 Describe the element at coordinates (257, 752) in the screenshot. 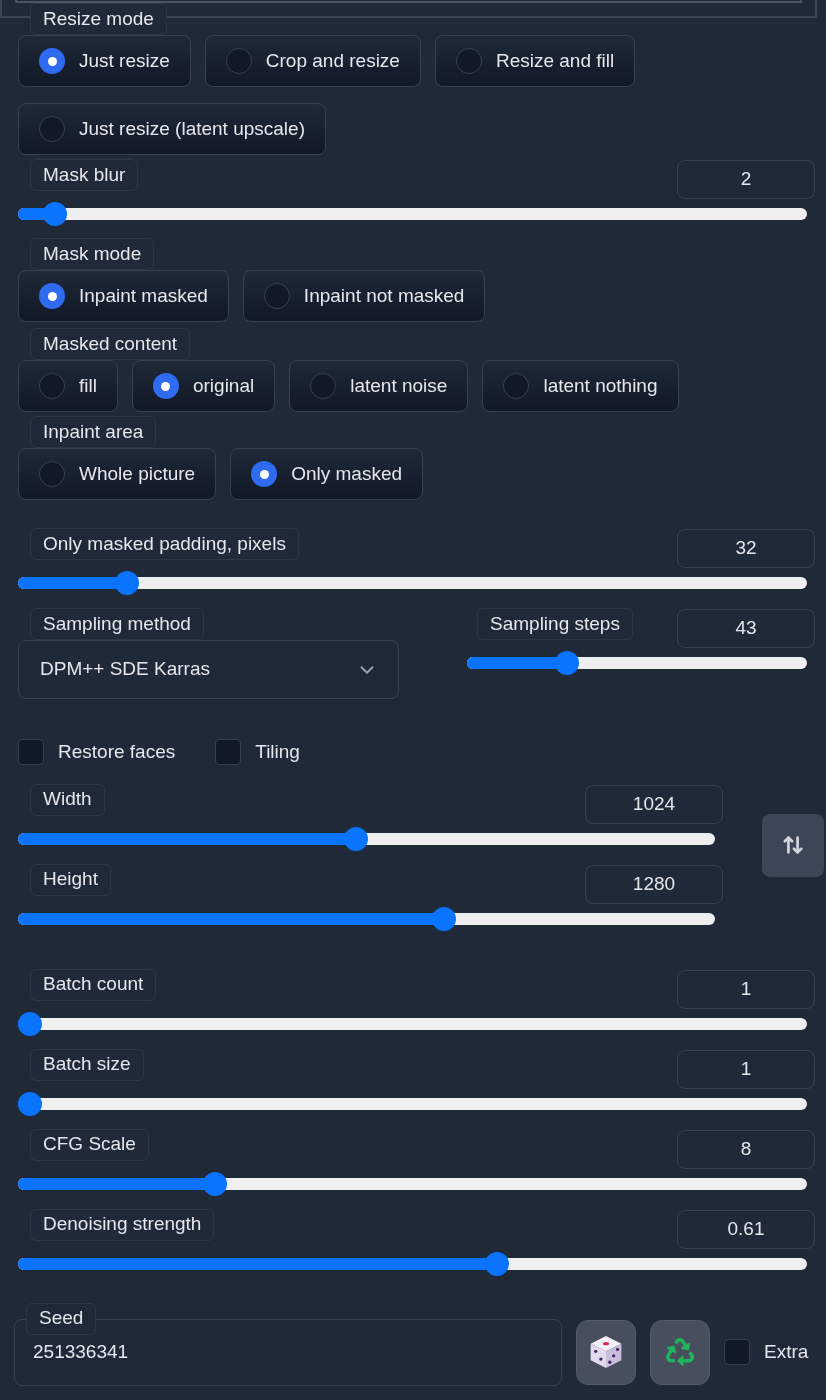

I see `checkbox-option: Tiling` at that location.